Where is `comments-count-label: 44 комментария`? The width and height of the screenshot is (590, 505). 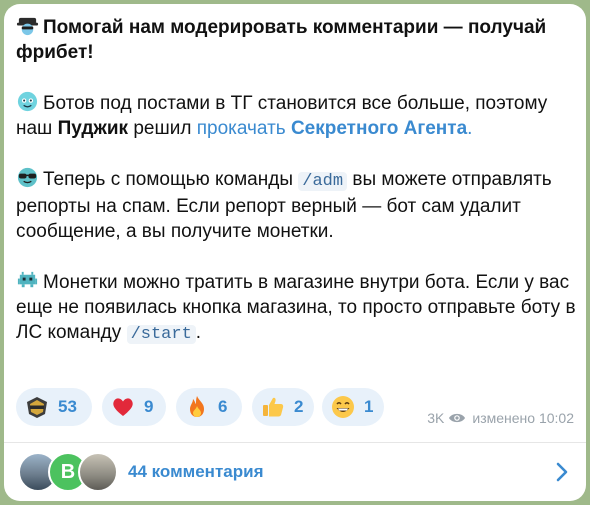 comments-count-label: 44 комментария is located at coordinates (196, 471).